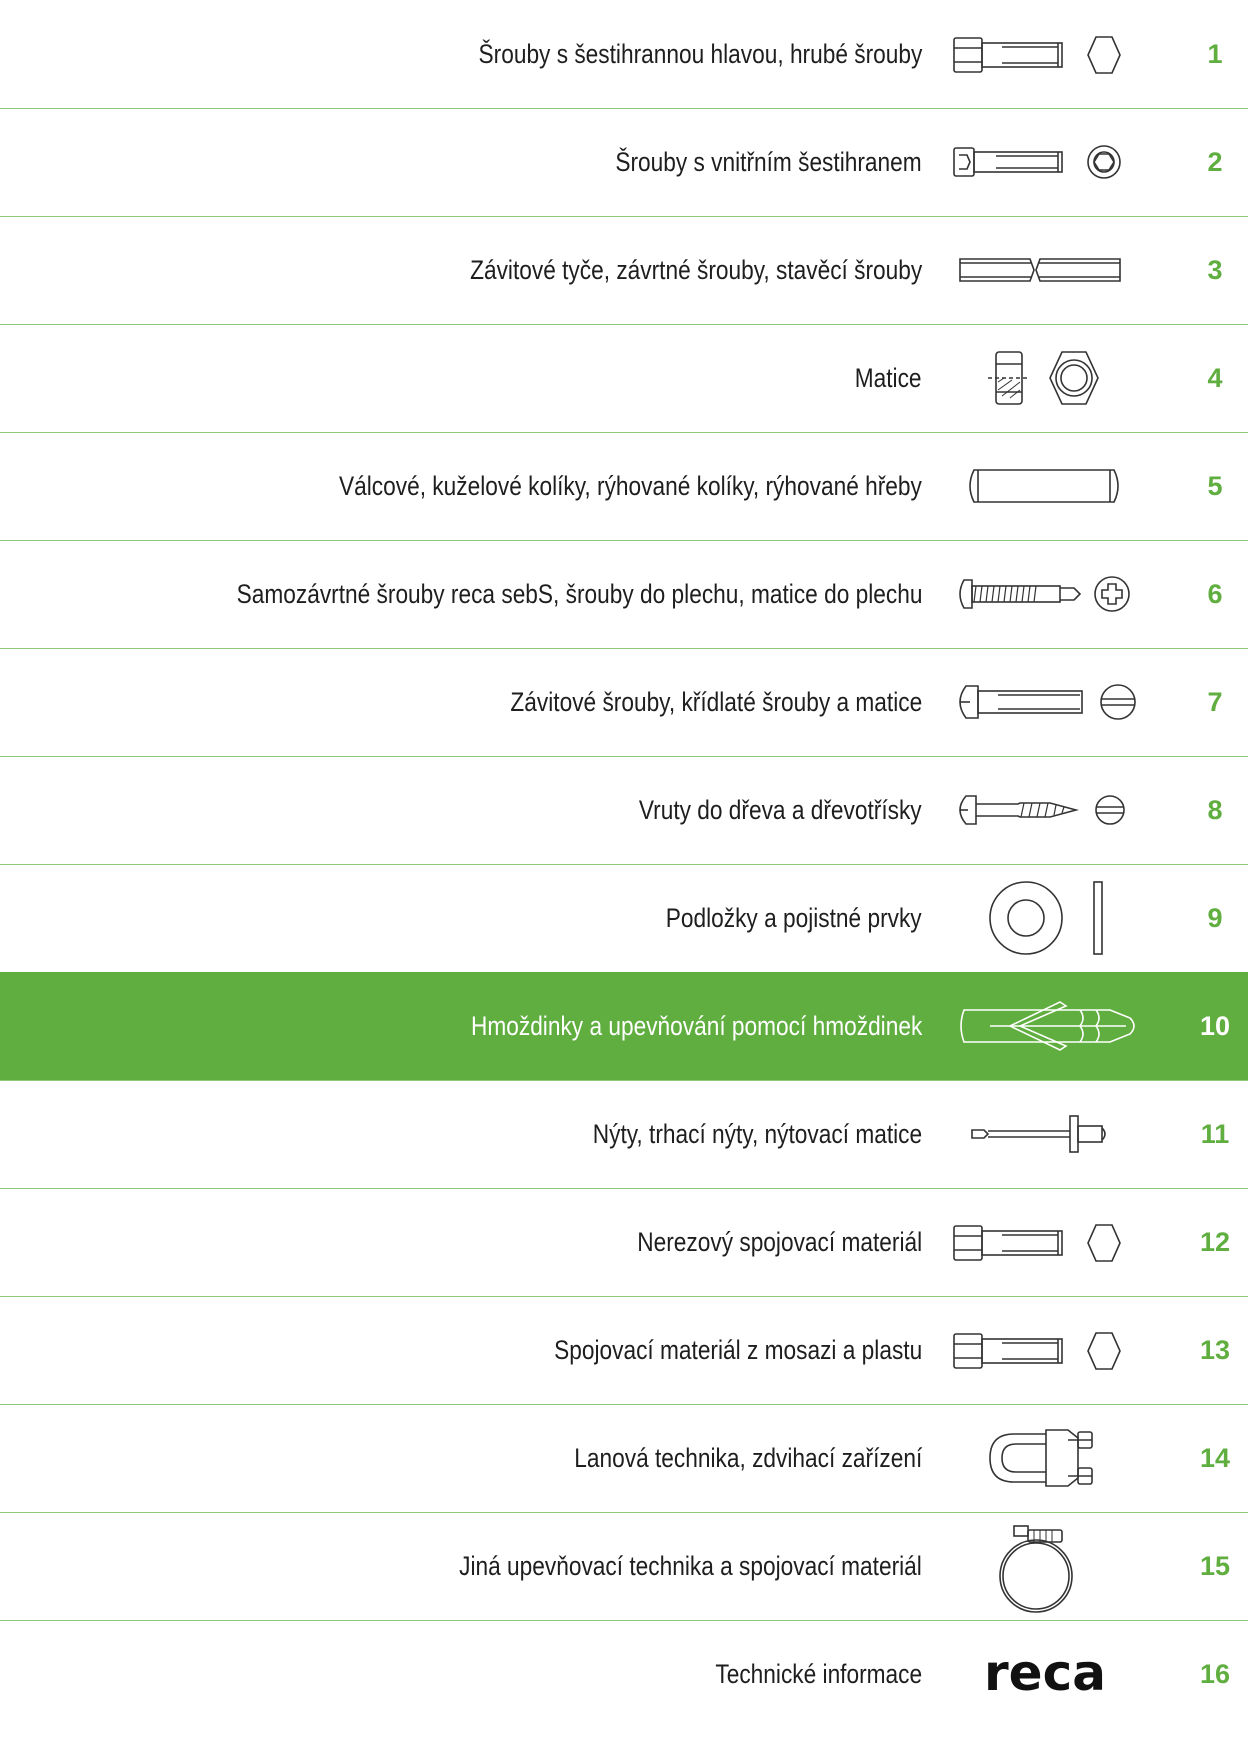 The width and height of the screenshot is (1248, 1739). Describe the element at coordinates (757, 1134) in the screenshot. I see `category-label: Nýty, trhací nýty, nýtovací matice` at that location.